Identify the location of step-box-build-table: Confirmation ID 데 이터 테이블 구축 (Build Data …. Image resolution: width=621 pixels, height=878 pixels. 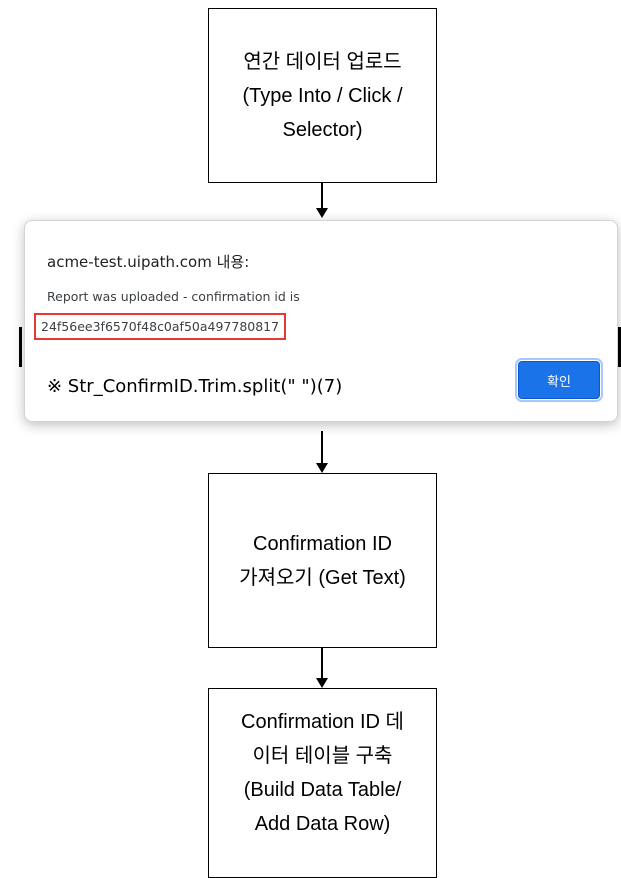
(322, 783).